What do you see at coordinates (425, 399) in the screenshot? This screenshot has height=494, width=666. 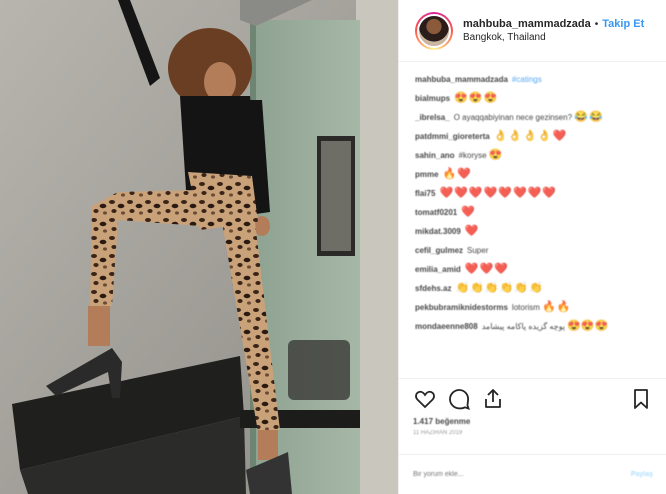 I see `heart-icon` at bounding box center [425, 399].